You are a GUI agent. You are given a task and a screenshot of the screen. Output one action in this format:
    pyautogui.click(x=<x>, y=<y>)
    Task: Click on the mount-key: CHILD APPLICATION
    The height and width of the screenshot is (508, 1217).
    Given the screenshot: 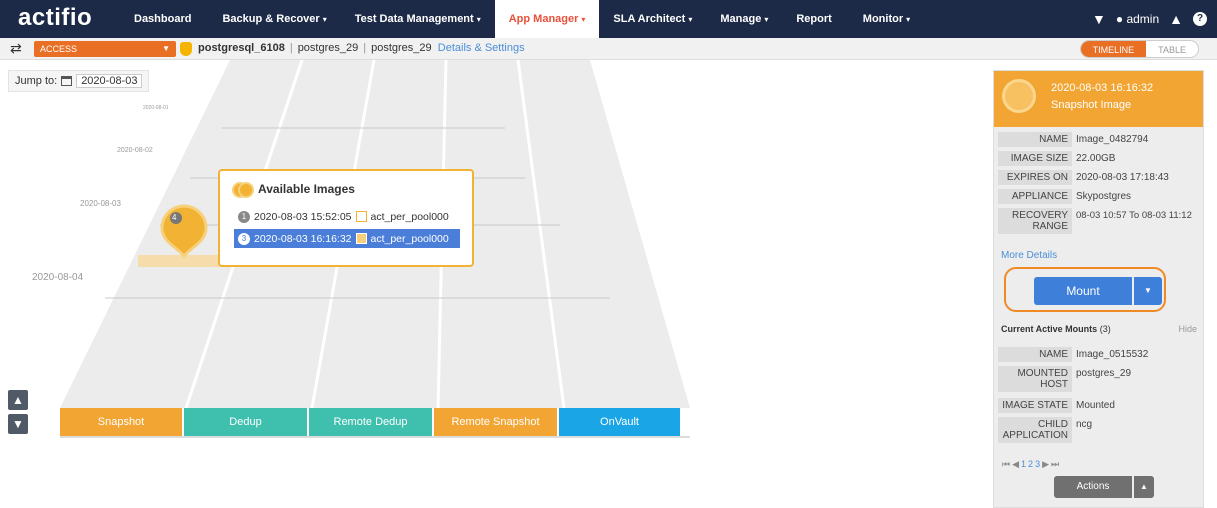 What is the action you would take?
    pyautogui.click(x=1035, y=430)
    